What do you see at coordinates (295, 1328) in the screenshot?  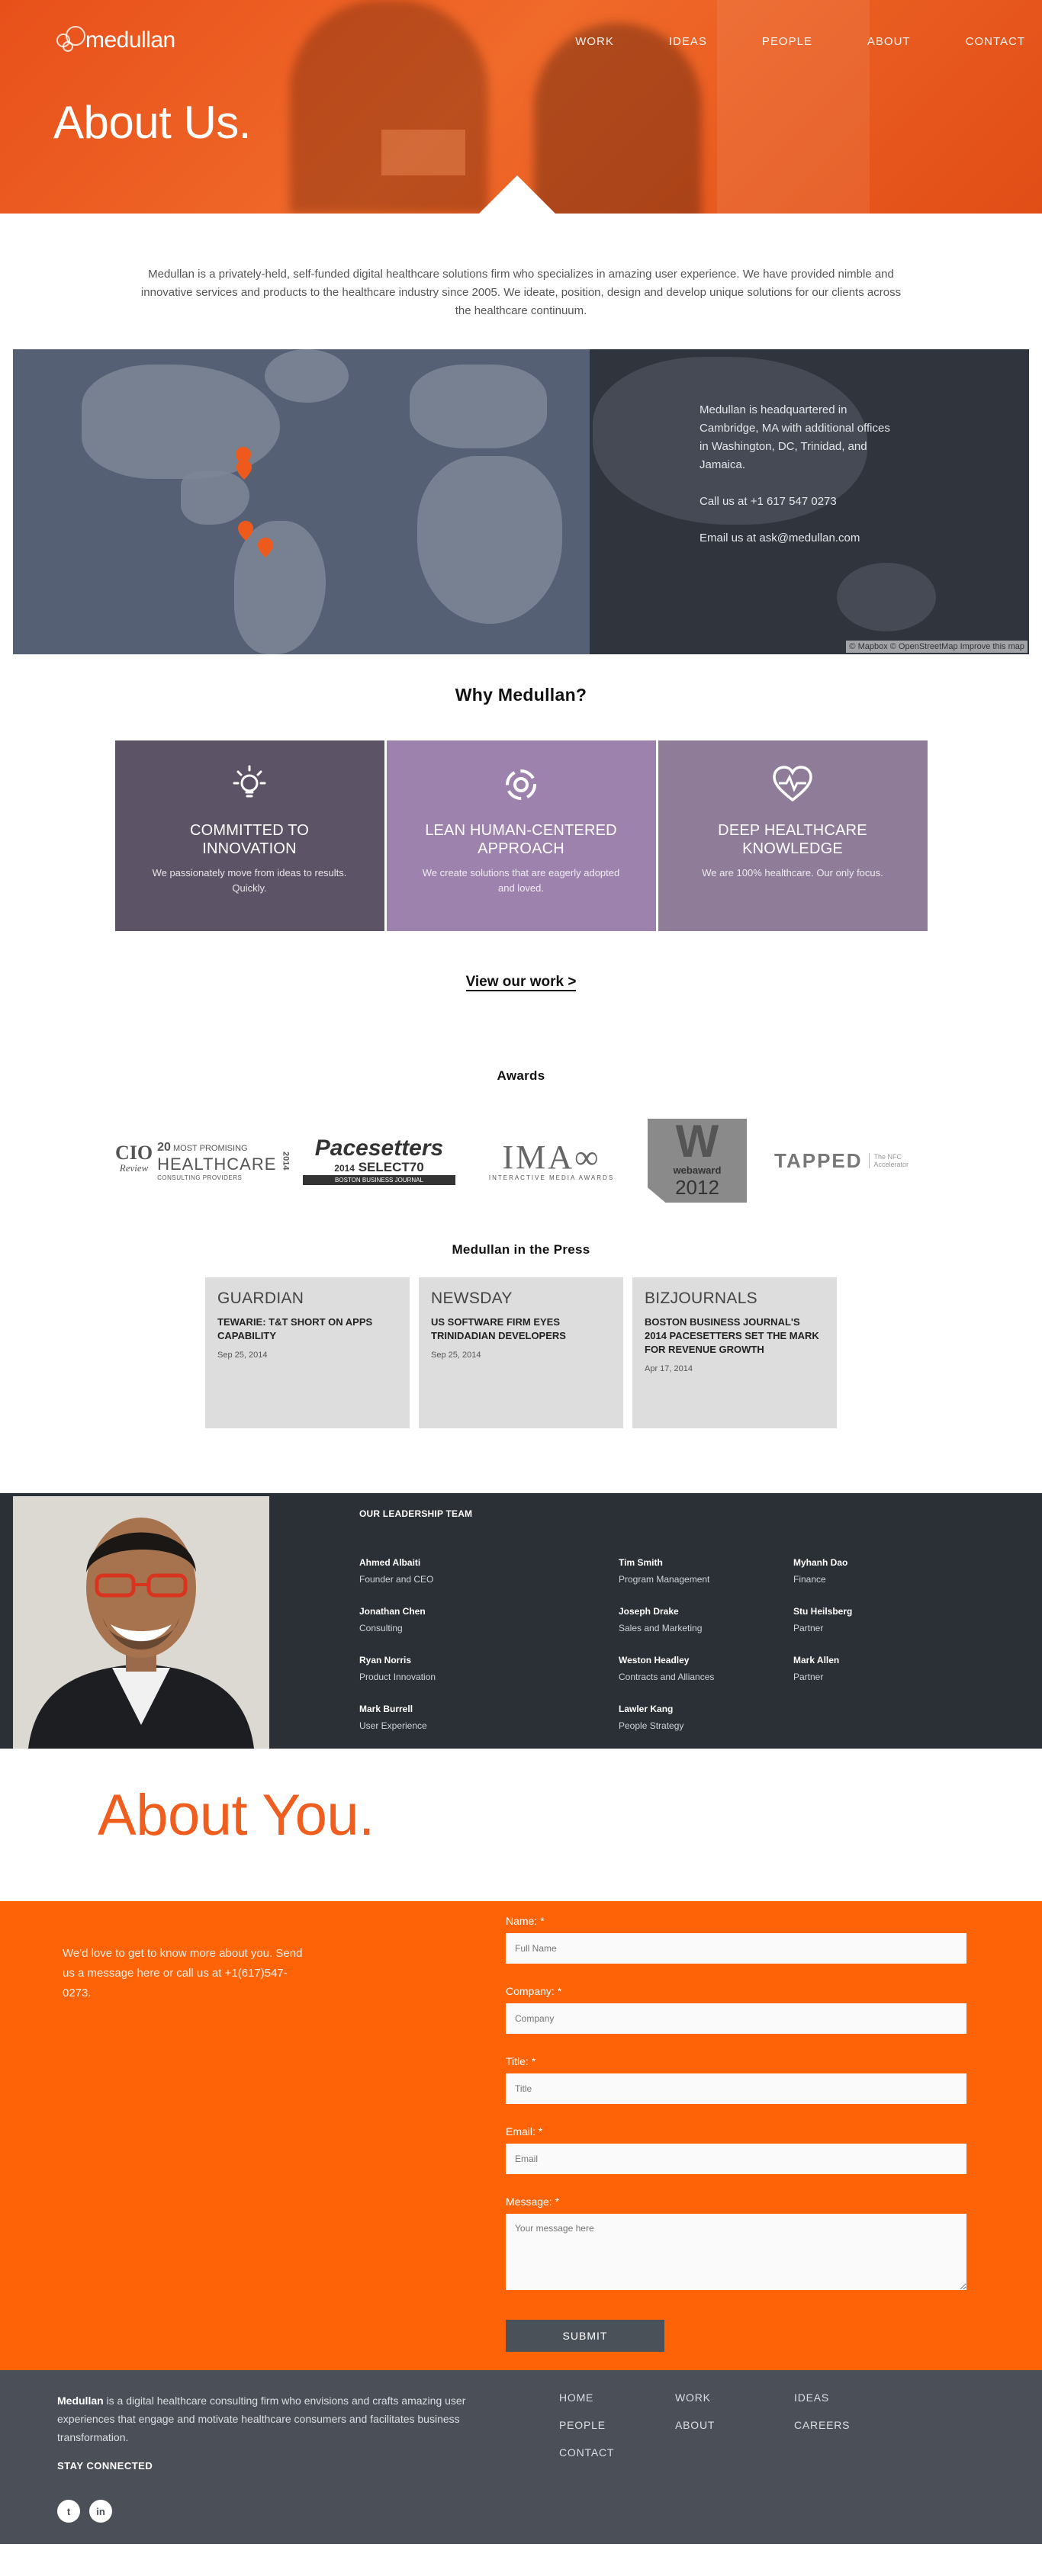 I see `press-headline: TEWARIE: T&T SHORT ON APPS CAPABILITY` at bounding box center [295, 1328].